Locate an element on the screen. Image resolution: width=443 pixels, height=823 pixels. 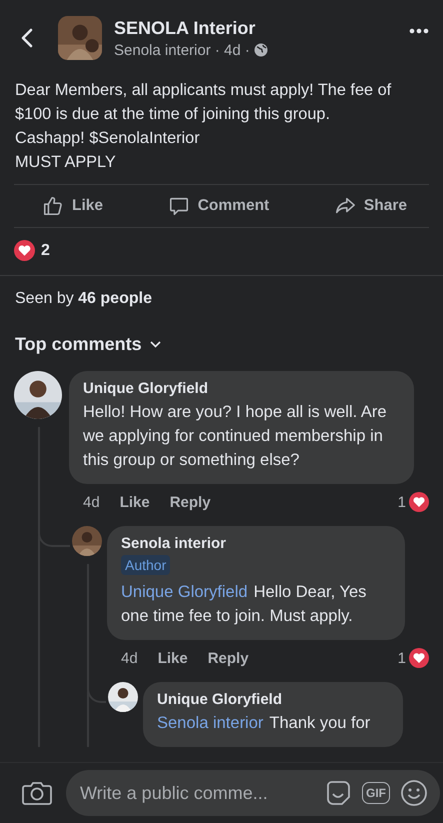
comment-text: Unique Gloryfield Hello Dear, Yes one time fee to join. Must apply. is located at coordinates (244, 604).